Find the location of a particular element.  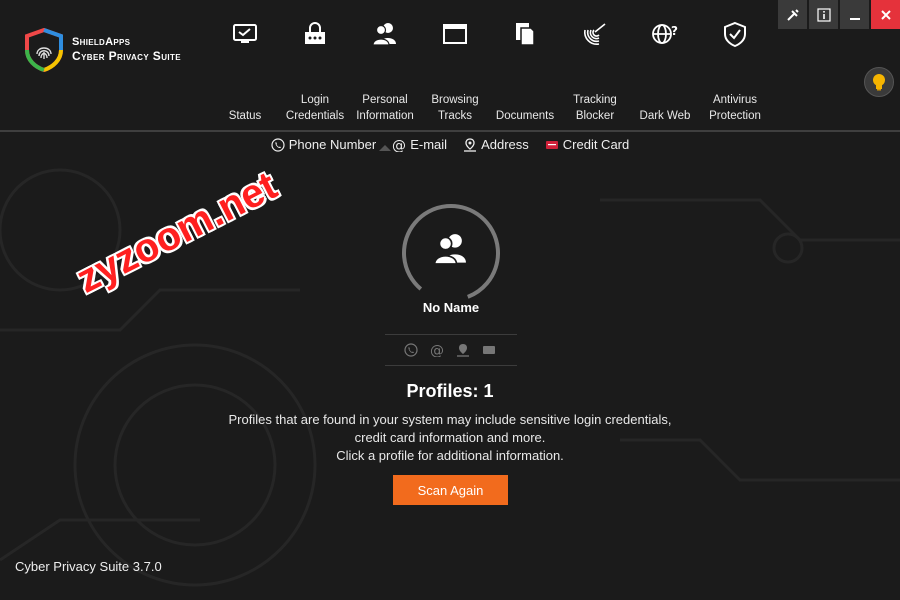

scan-again-button: Scan Again is located at coordinates (450, 490).